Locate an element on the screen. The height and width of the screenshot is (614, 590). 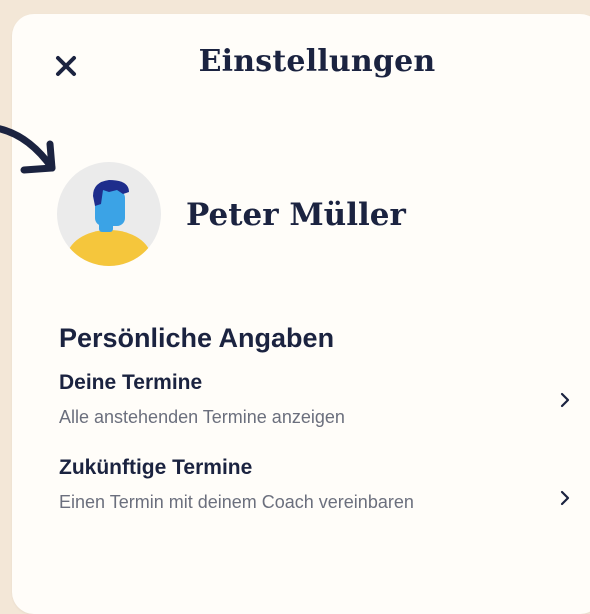
page-title: Einstellungen is located at coordinates (317, 61).